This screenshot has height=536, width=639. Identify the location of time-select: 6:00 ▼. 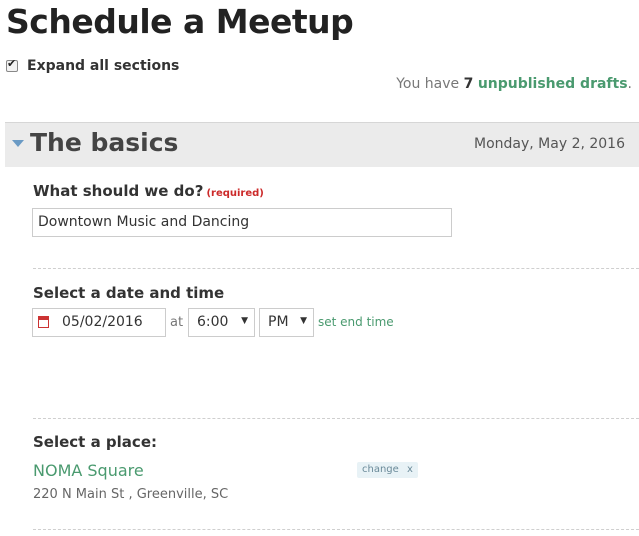
(221, 322).